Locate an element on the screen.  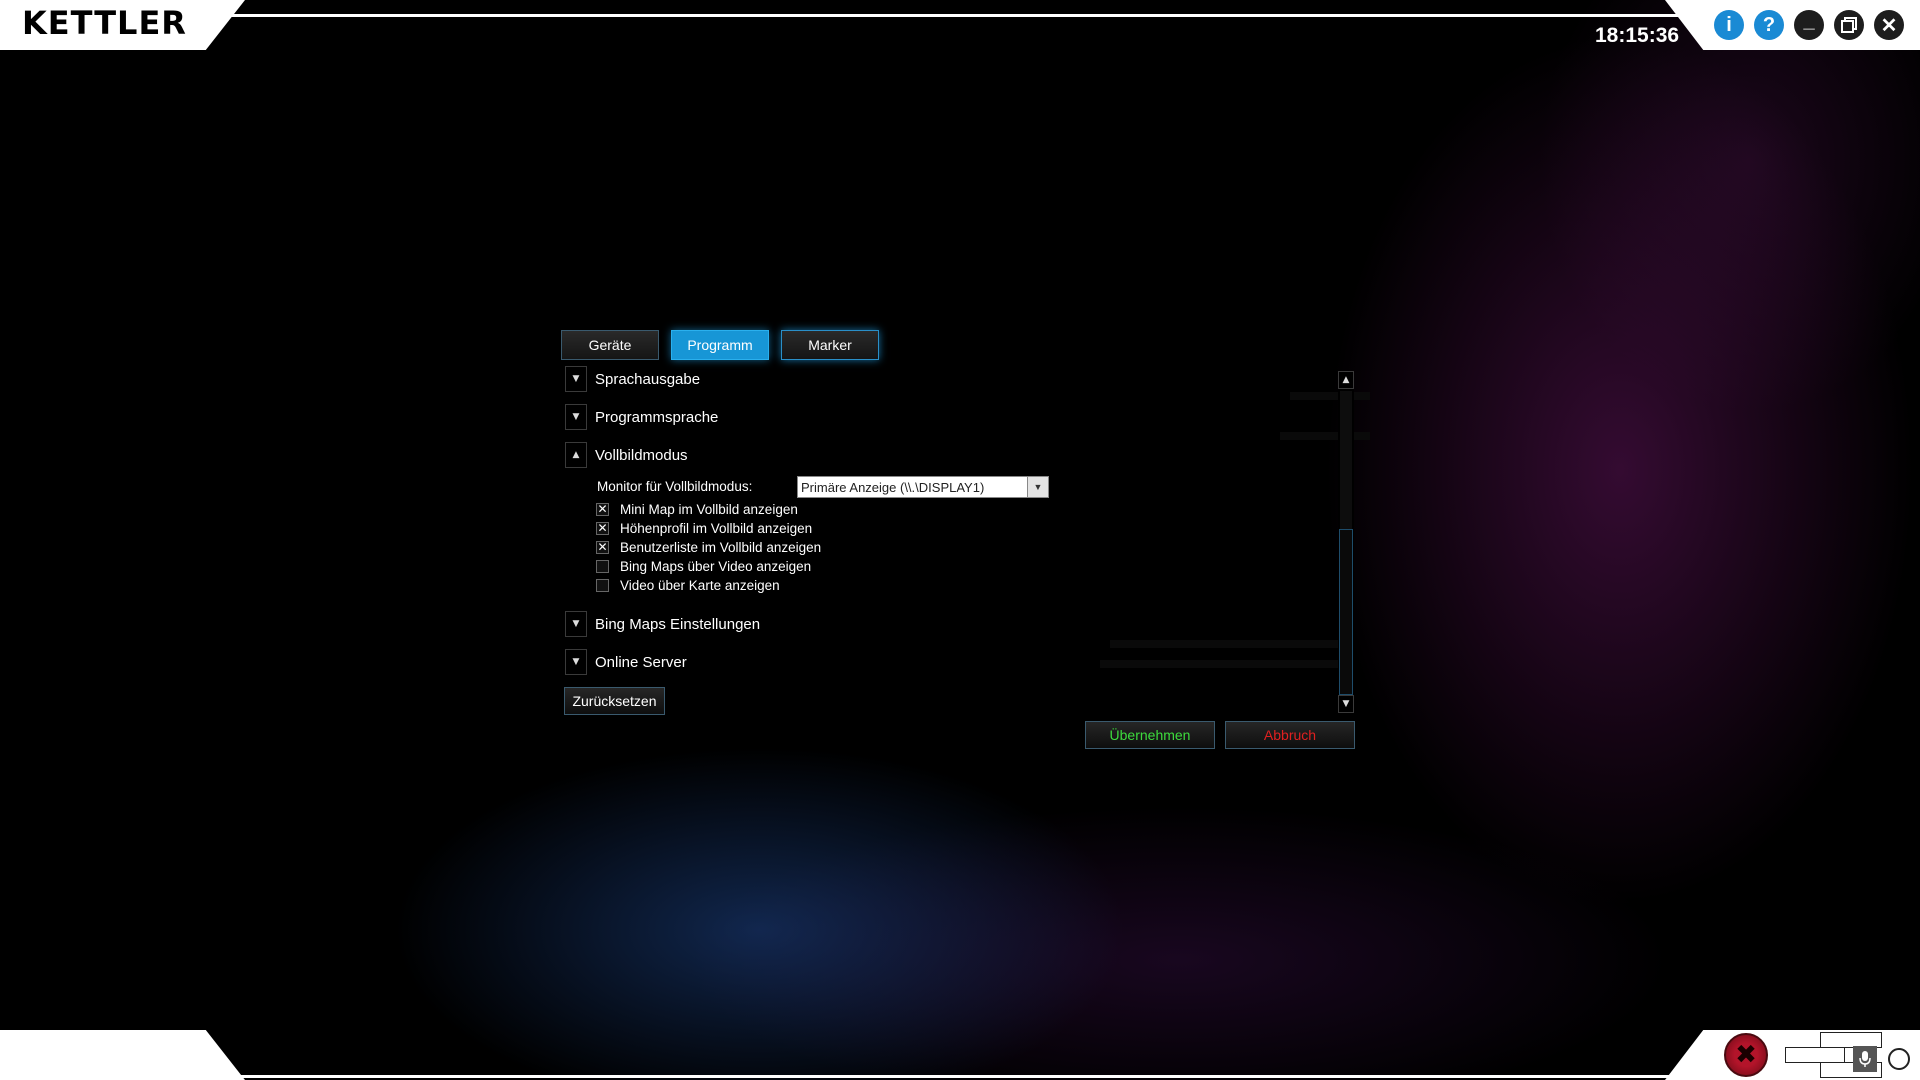
volume-bar is located at coordinates (1815, 1055).